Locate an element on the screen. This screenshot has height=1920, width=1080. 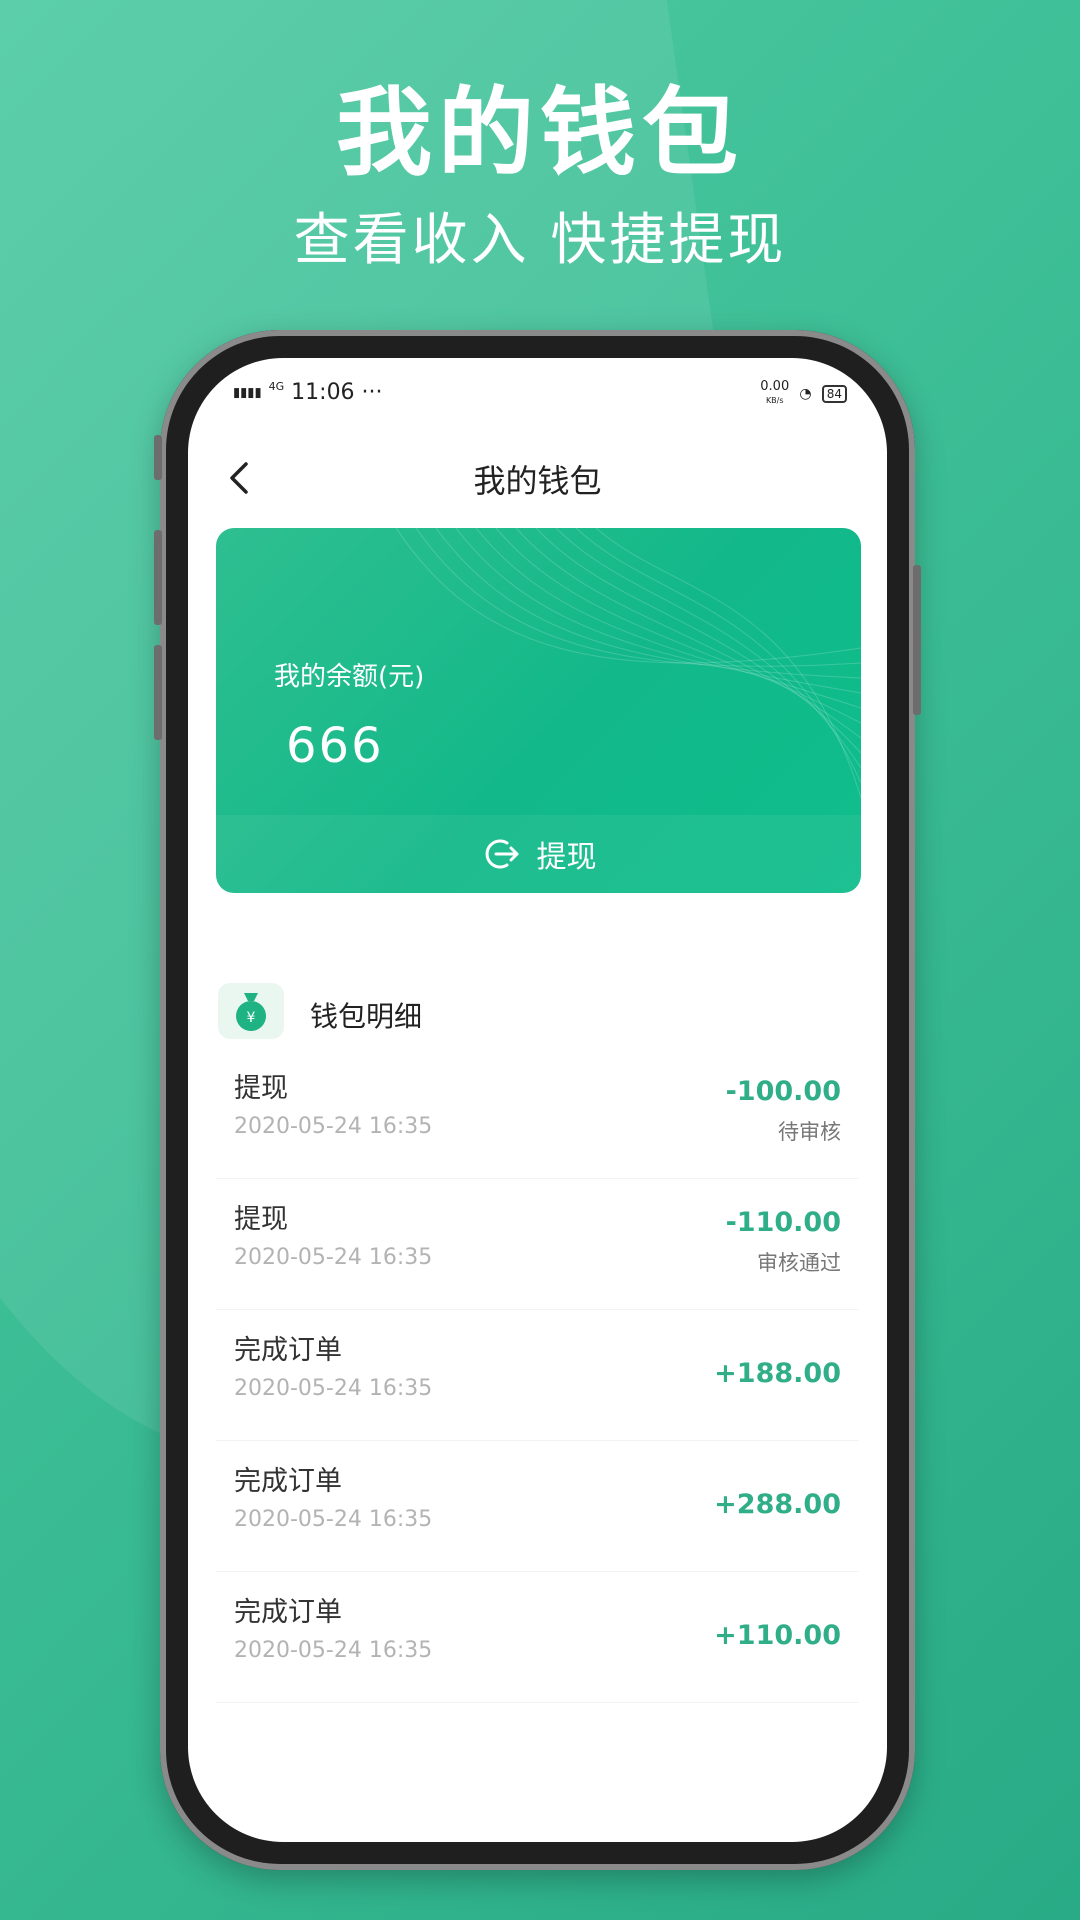
withdraw-button: 提现 is located at coordinates (538, 854).